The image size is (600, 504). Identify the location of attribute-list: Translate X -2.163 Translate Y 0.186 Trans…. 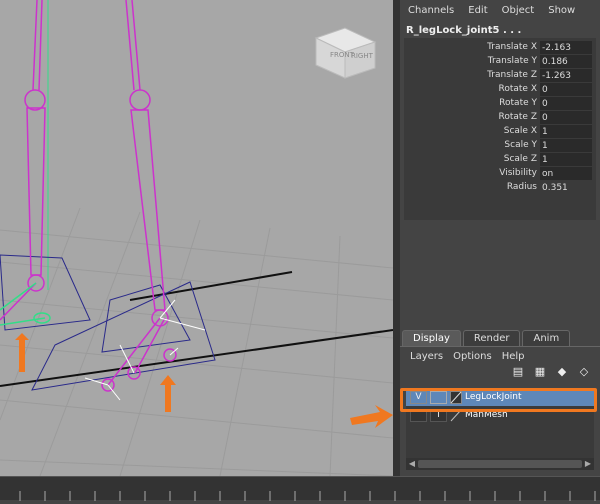
(500, 129).